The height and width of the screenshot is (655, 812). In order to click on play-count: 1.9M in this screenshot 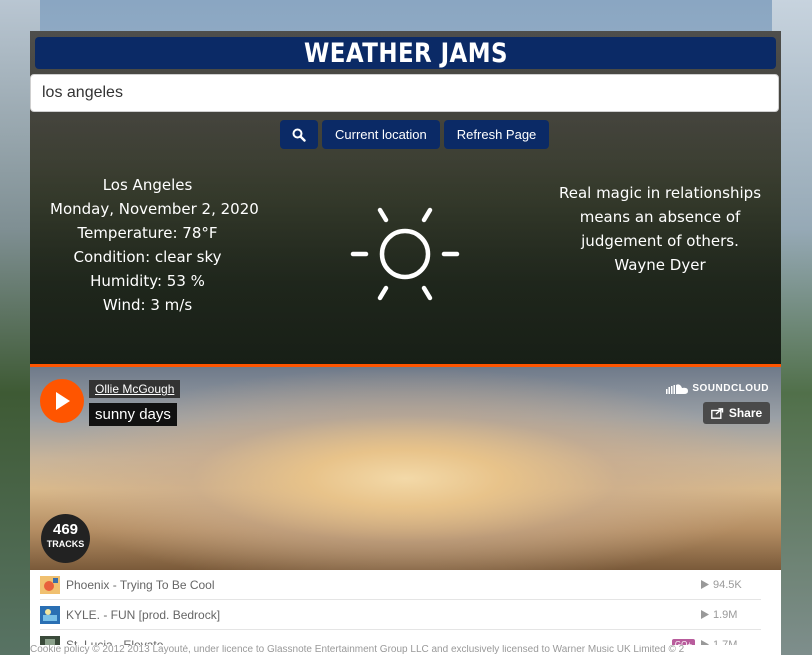, I will do `click(731, 615)`.